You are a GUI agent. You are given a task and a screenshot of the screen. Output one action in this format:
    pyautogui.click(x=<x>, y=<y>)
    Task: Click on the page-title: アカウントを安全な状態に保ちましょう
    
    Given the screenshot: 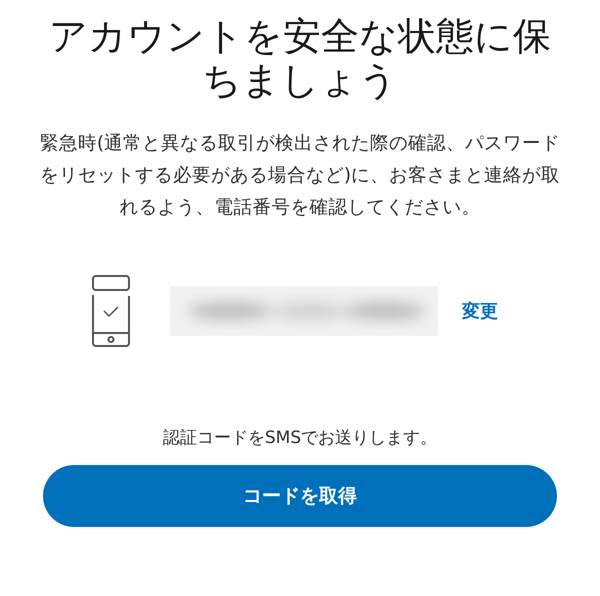 What is the action you would take?
    pyautogui.click(x=300, y=58)
    